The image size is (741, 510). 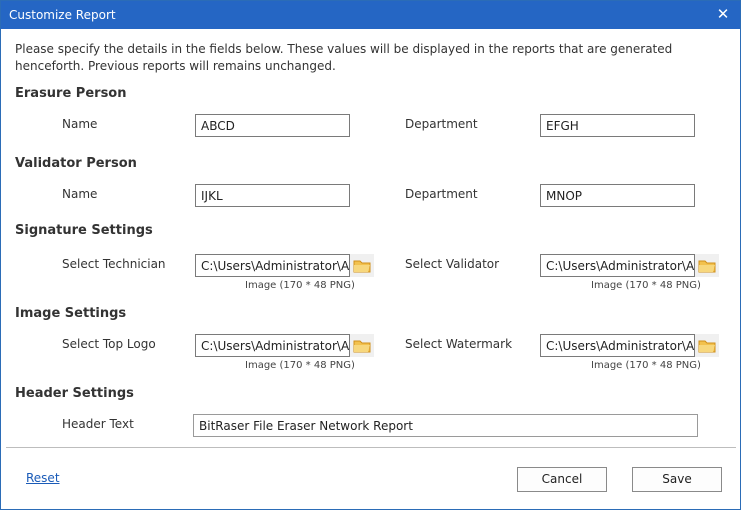 I want to click on technician-image-hint: Image (170 * 48 PNG), so click(x=300, y=285).